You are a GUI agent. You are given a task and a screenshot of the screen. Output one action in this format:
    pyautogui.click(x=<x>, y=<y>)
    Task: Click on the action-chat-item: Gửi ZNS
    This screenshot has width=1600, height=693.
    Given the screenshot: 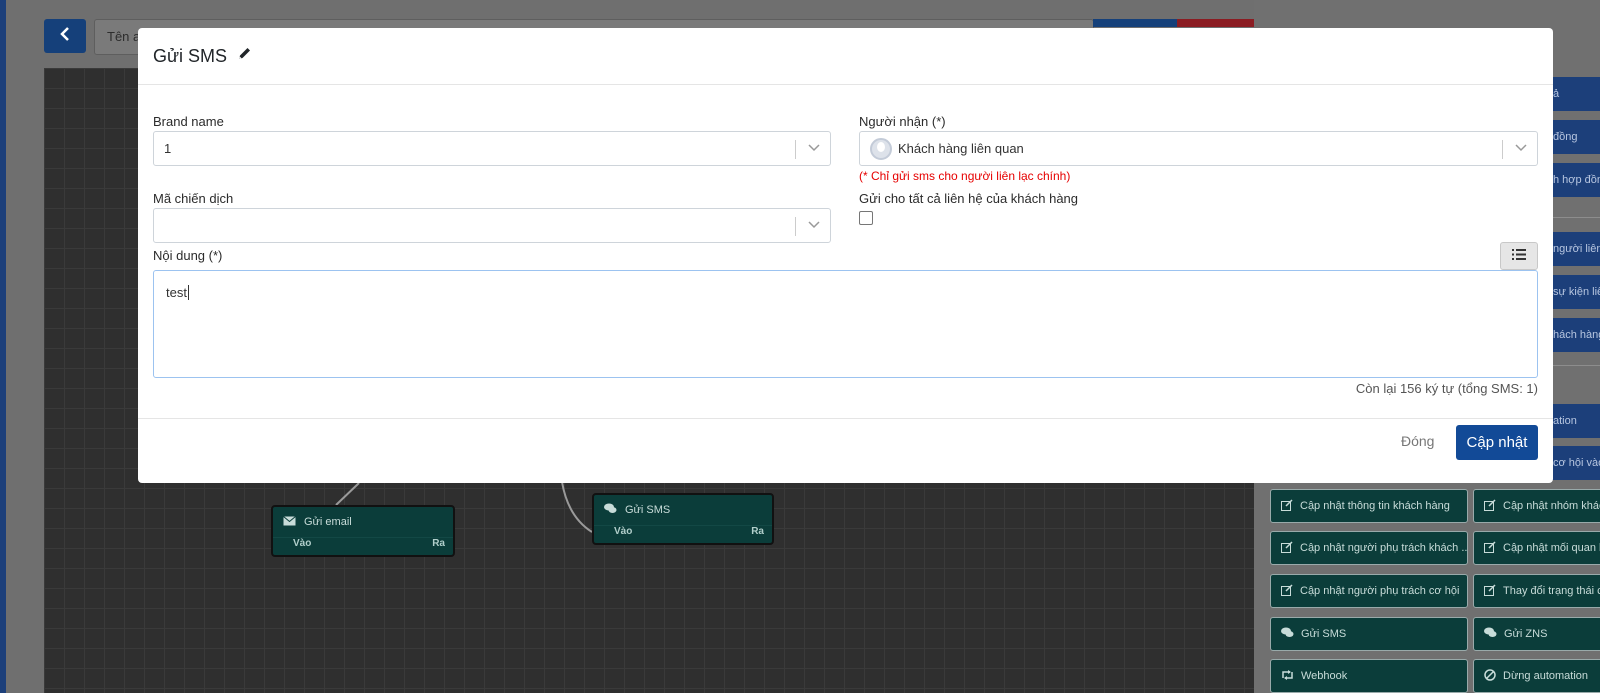 What is the action you would take?
    pyautogui.click(x=1536, y=634)
    